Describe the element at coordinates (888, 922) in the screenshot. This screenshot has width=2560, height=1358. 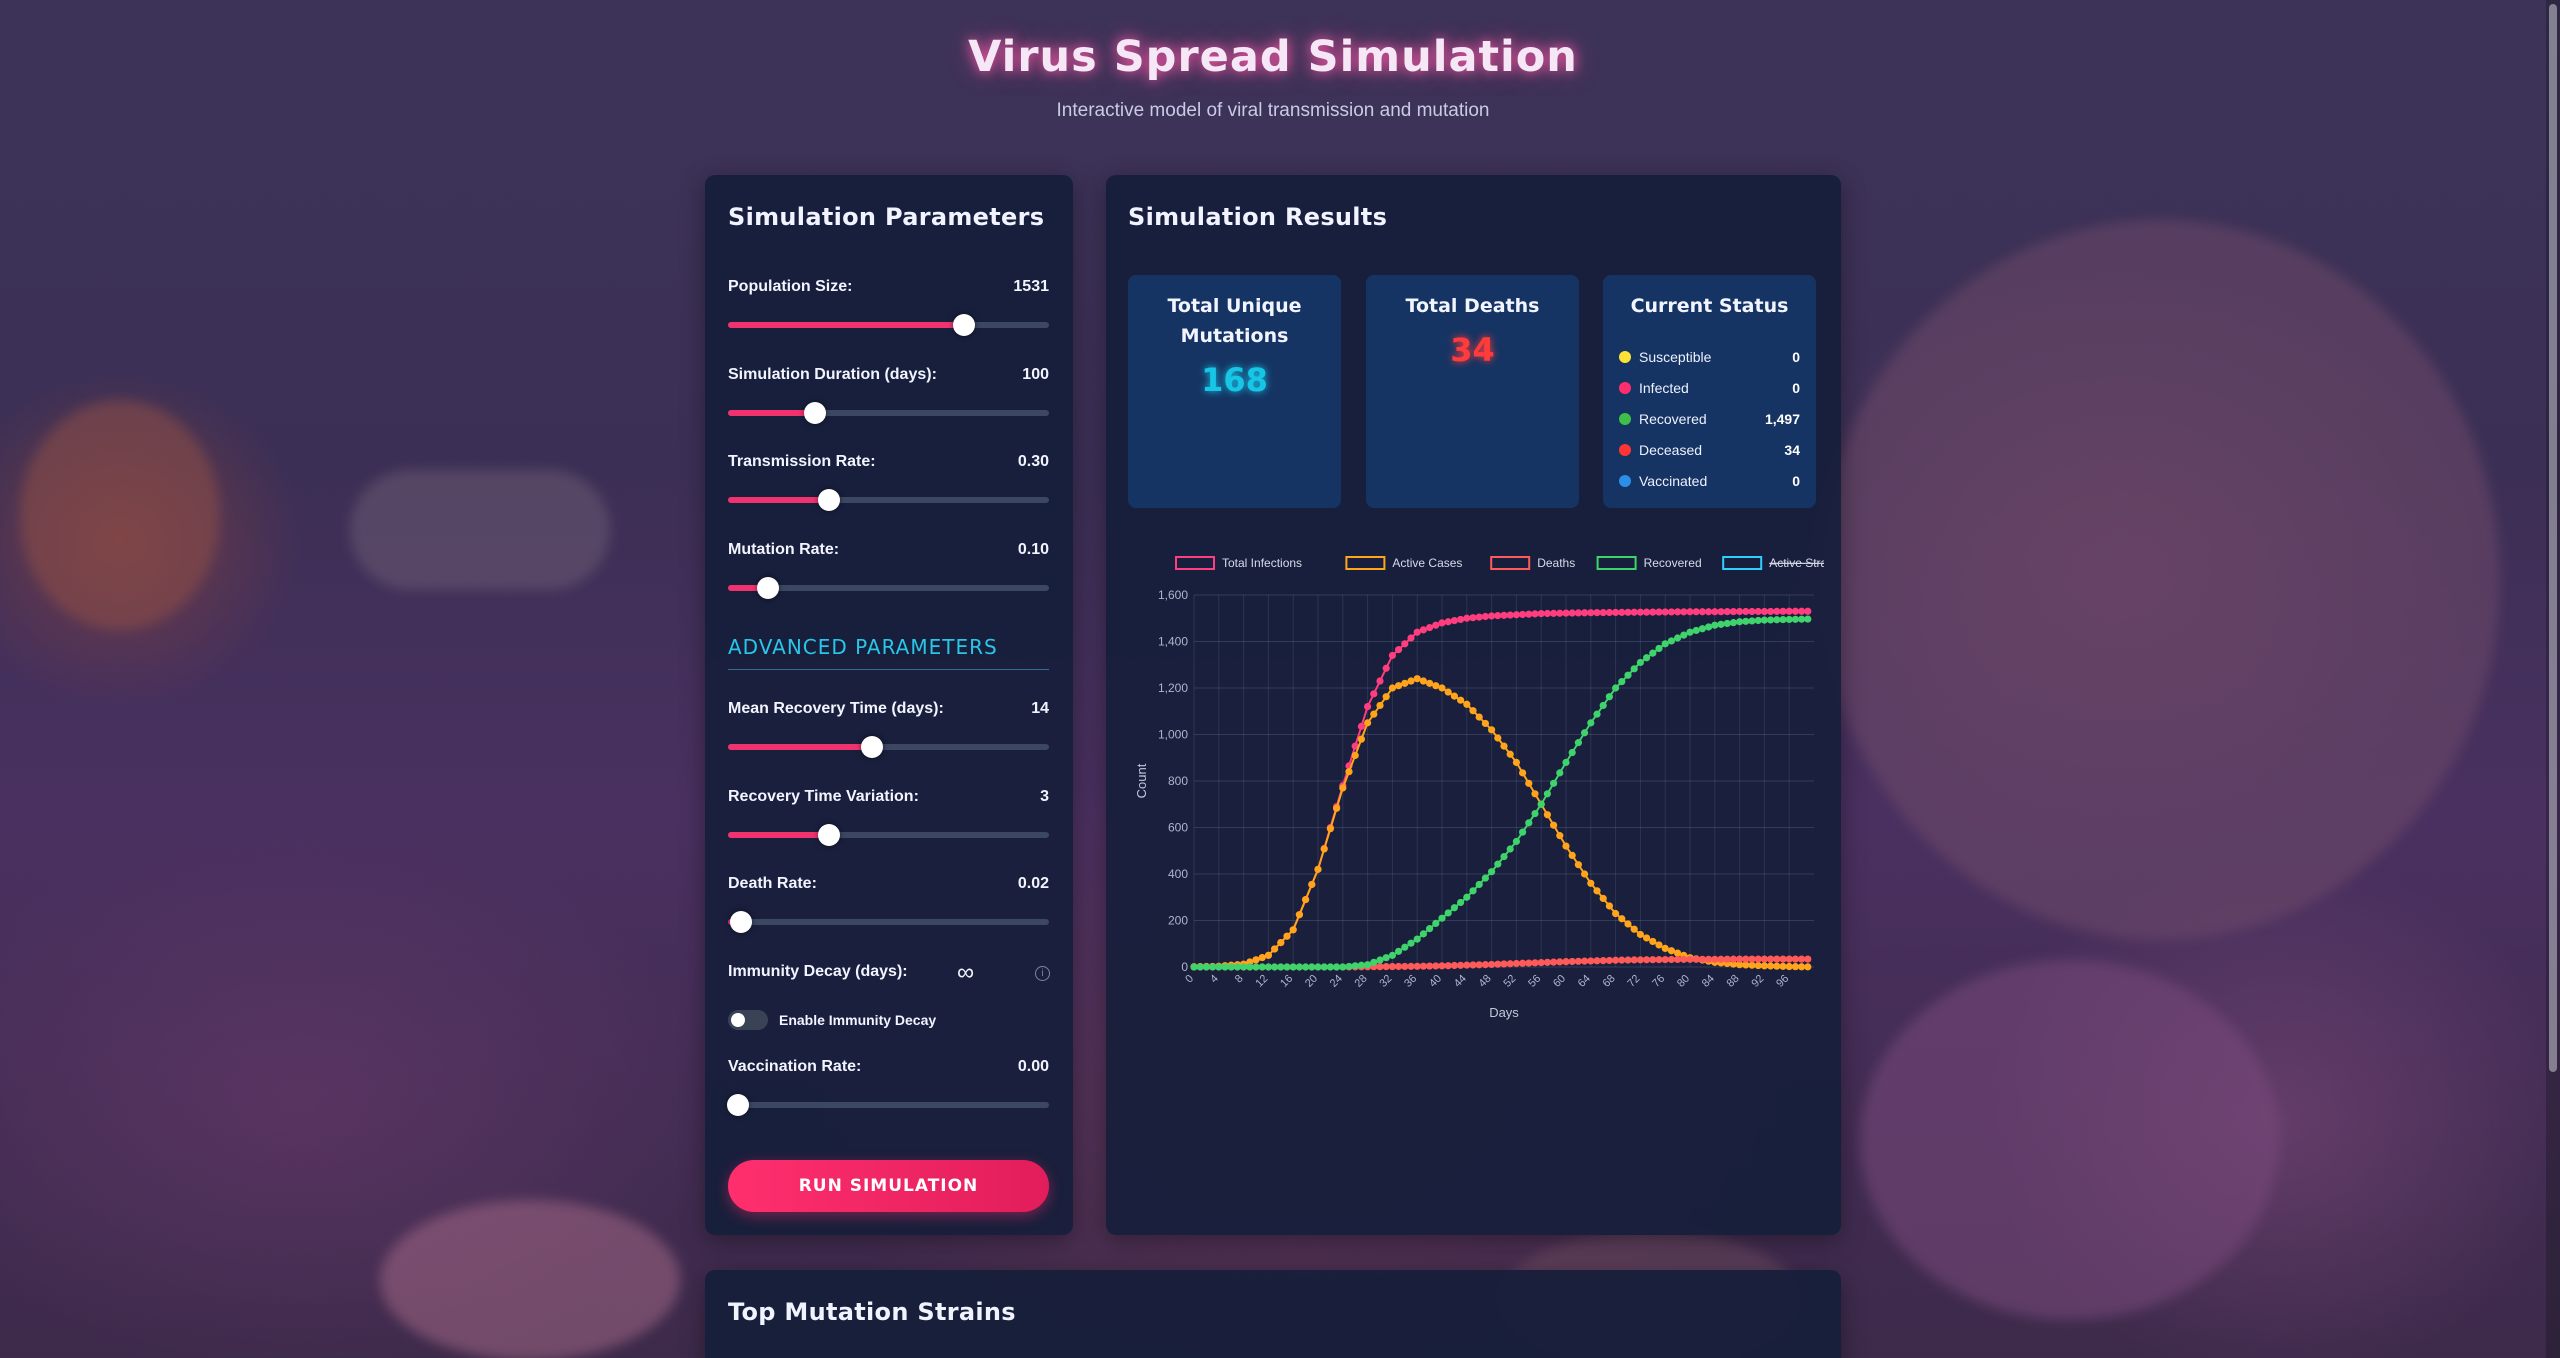
I see `death-rate-slider` at that location.